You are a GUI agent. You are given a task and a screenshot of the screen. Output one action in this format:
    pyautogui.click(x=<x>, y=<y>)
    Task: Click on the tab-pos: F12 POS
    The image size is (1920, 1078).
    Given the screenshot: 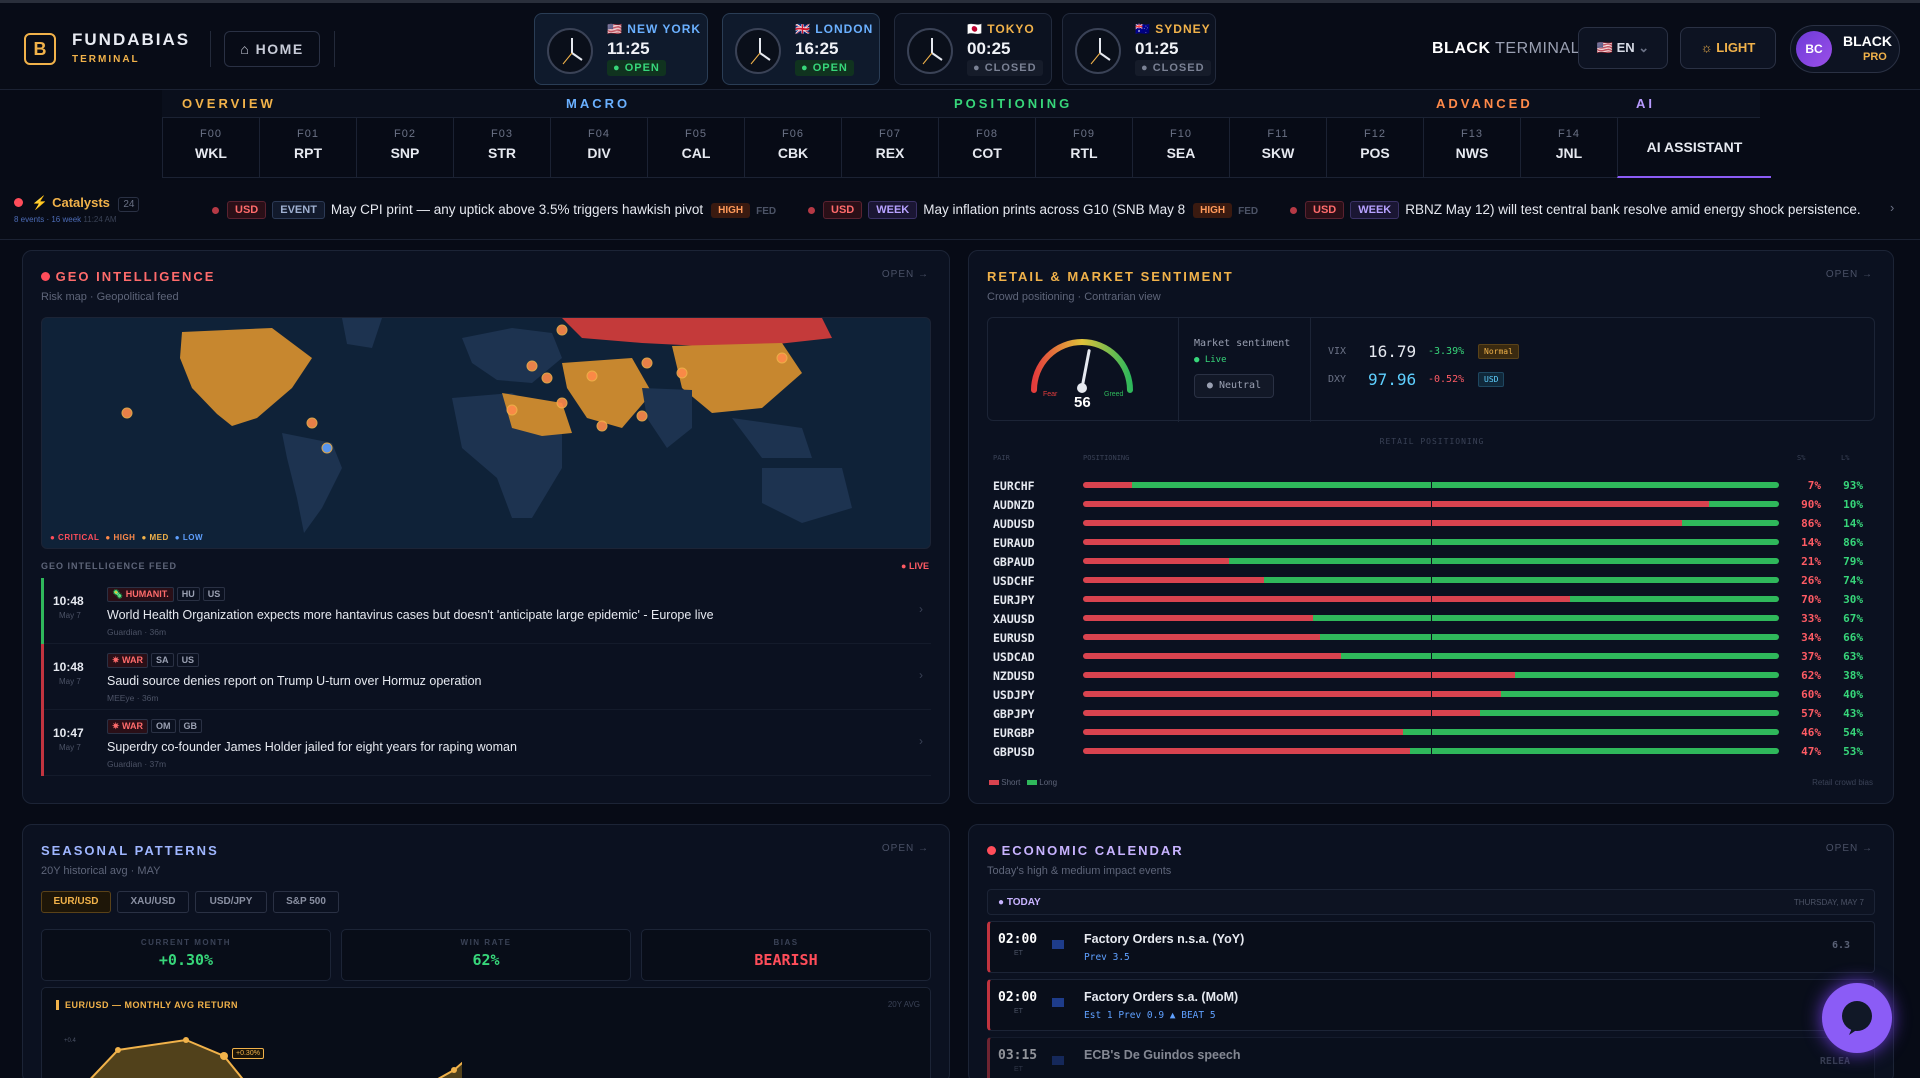 What is the action you would take?
    pyautogui.click(x=1374, y=148)
    